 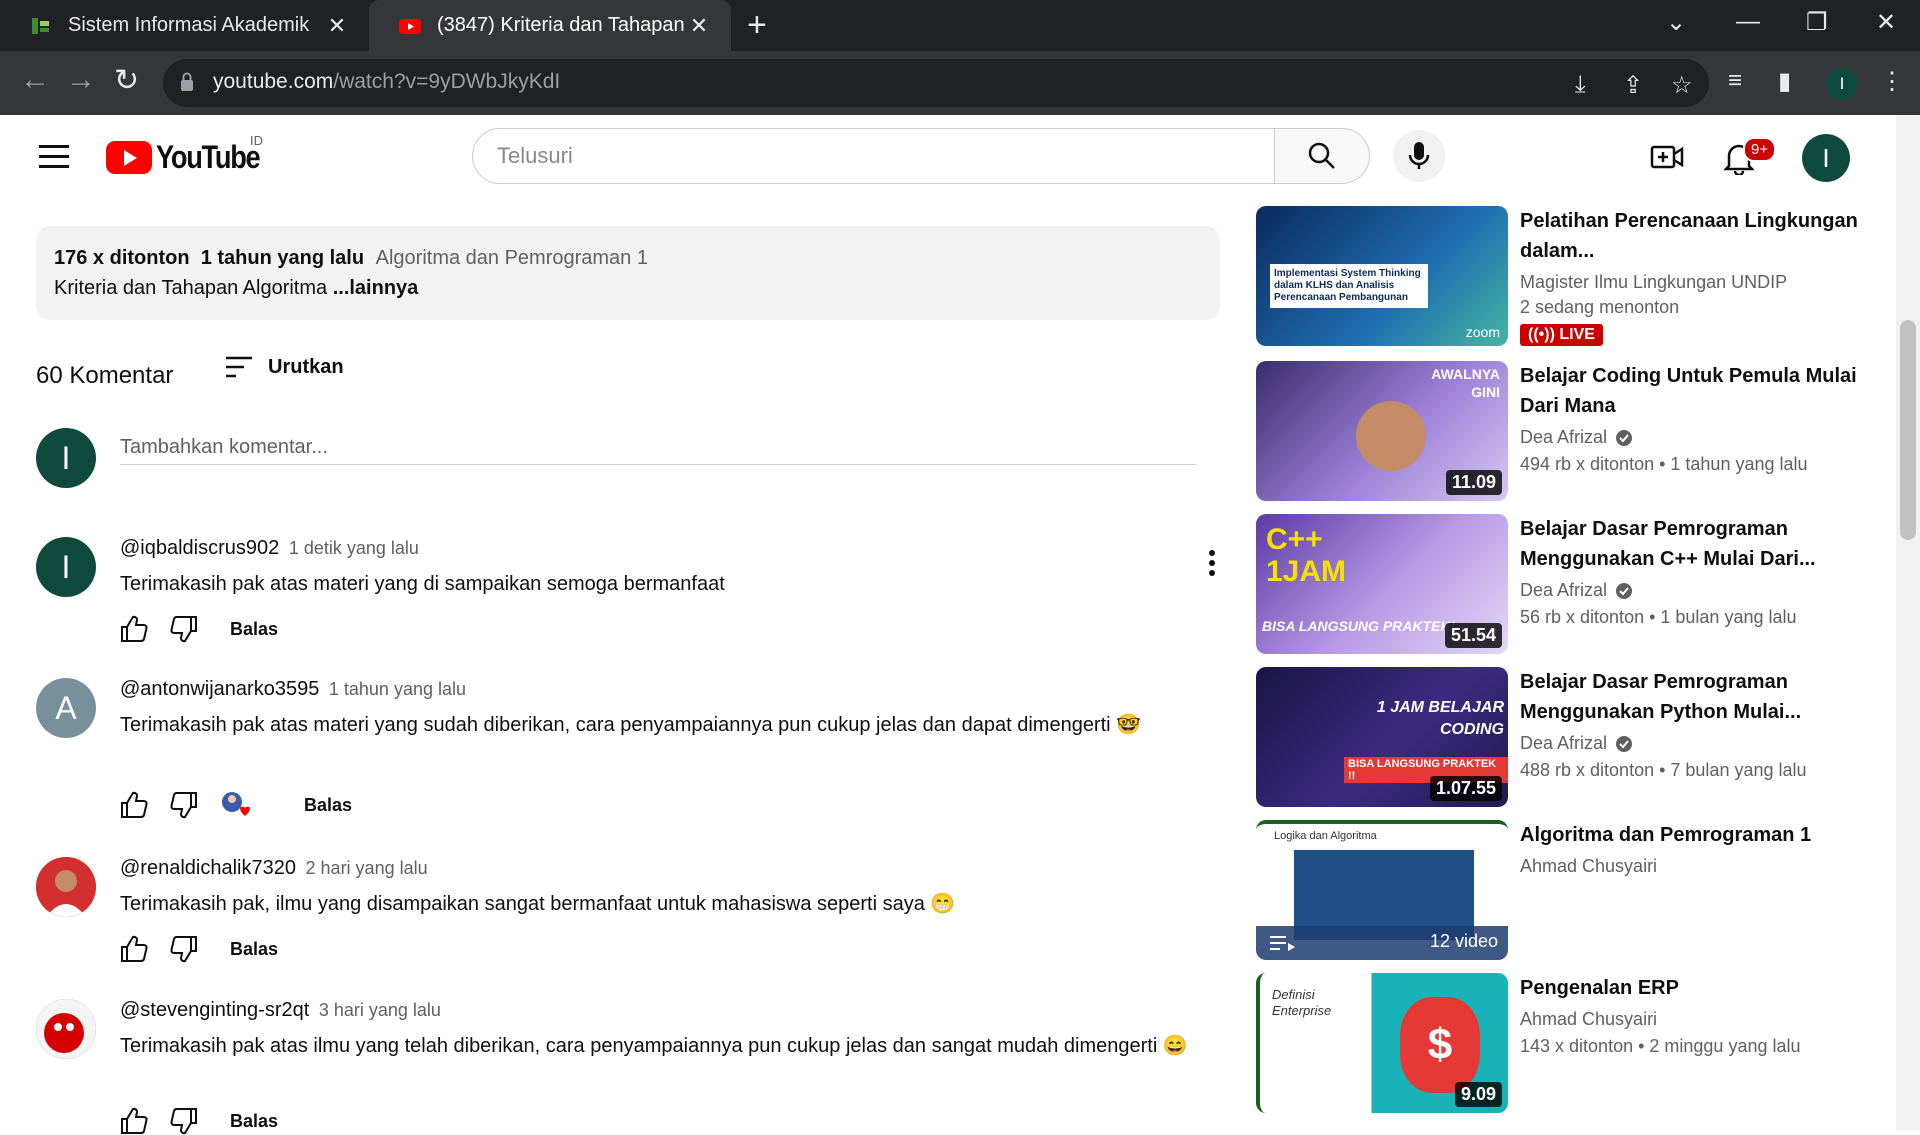 What do you see at coordinates (367, 868) in the screenshot?
I see `comment-time: 2 hari yang lalu` at bounding box center [367, 868].